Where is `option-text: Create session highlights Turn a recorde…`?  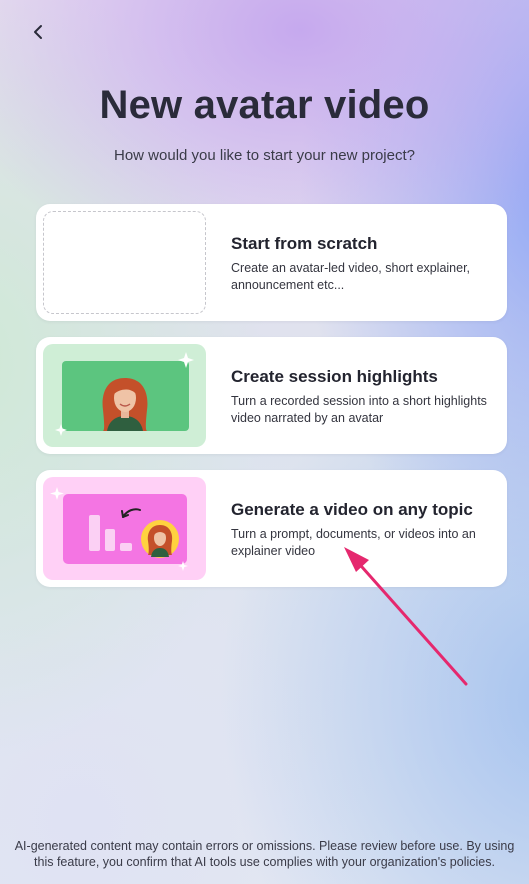 option-text: Create session highlights Turn a recorde… is located at coordinates (362, 397).